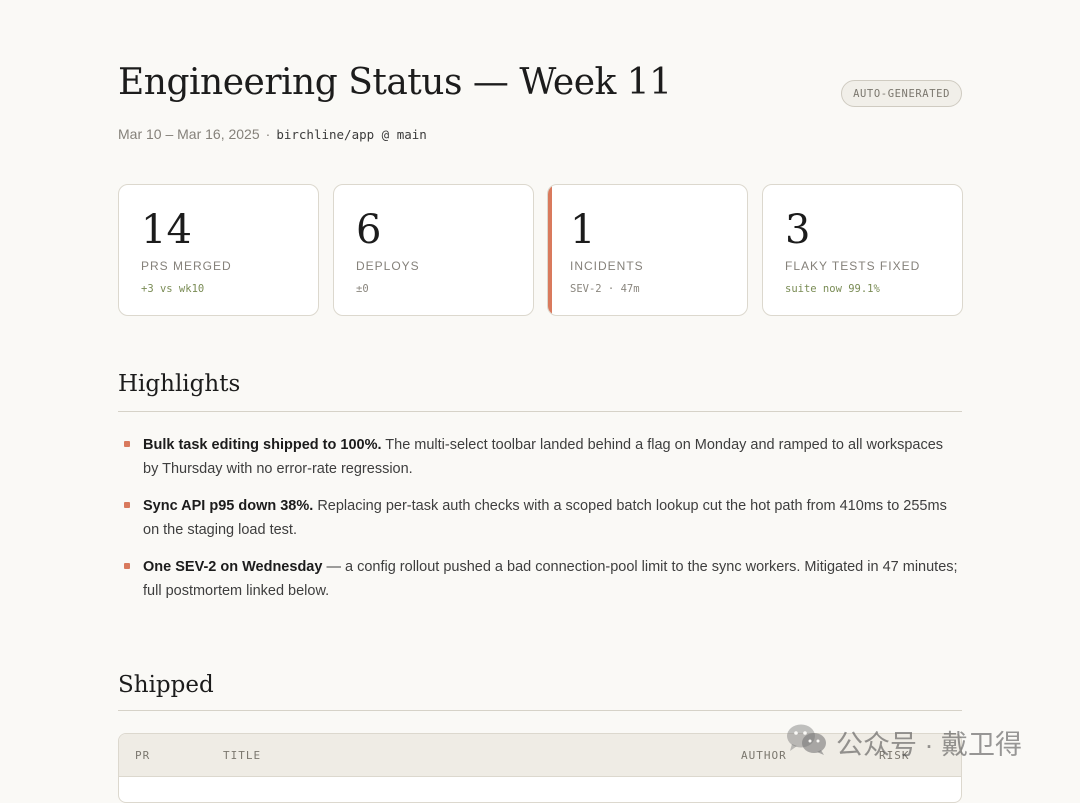  I want to click on shipped-divider, so click(540, 710).